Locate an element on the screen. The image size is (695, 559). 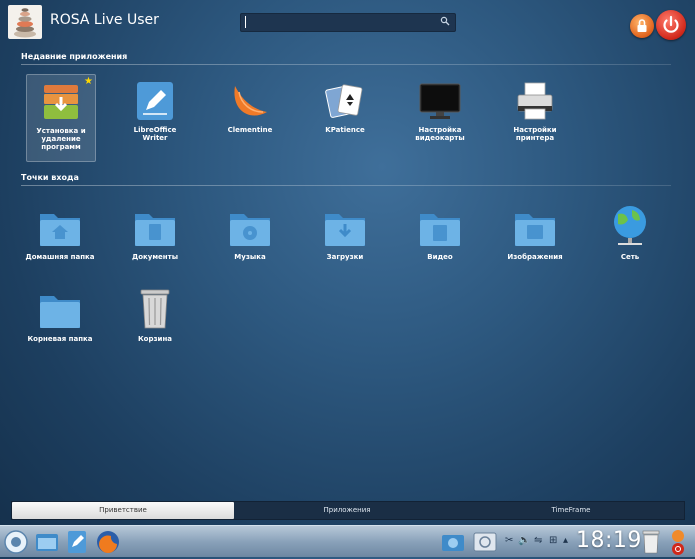
home-folder-icon is located at coordinates (60, 230).